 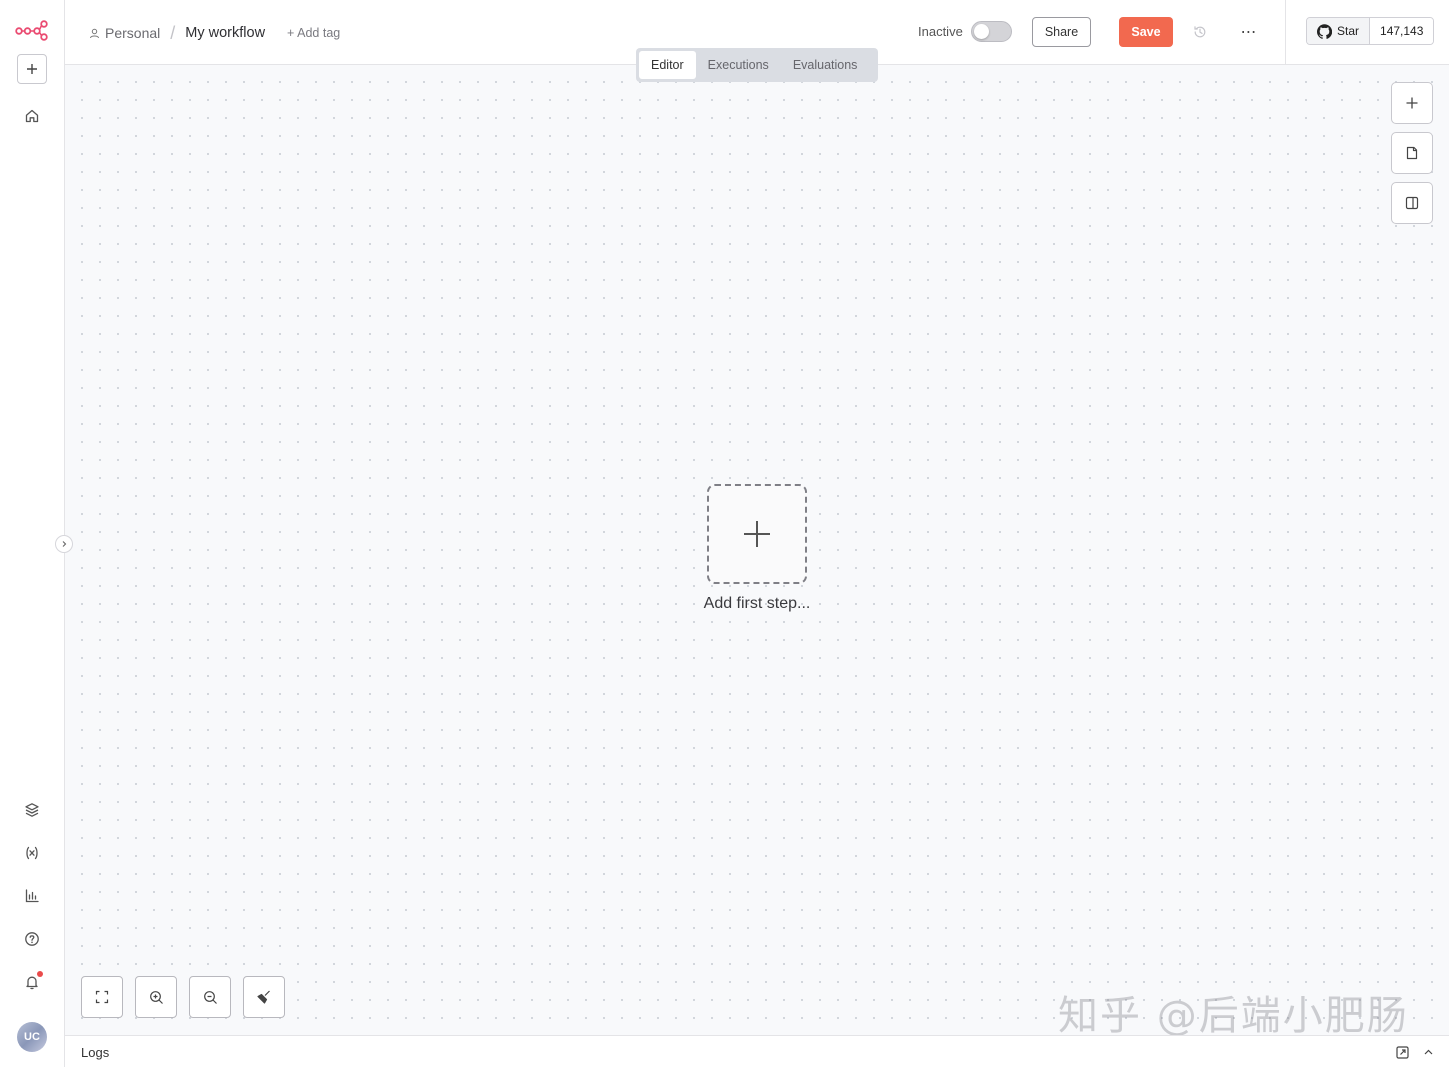 I want to click on logs-expand-button, so click(x=1428, y=1052).